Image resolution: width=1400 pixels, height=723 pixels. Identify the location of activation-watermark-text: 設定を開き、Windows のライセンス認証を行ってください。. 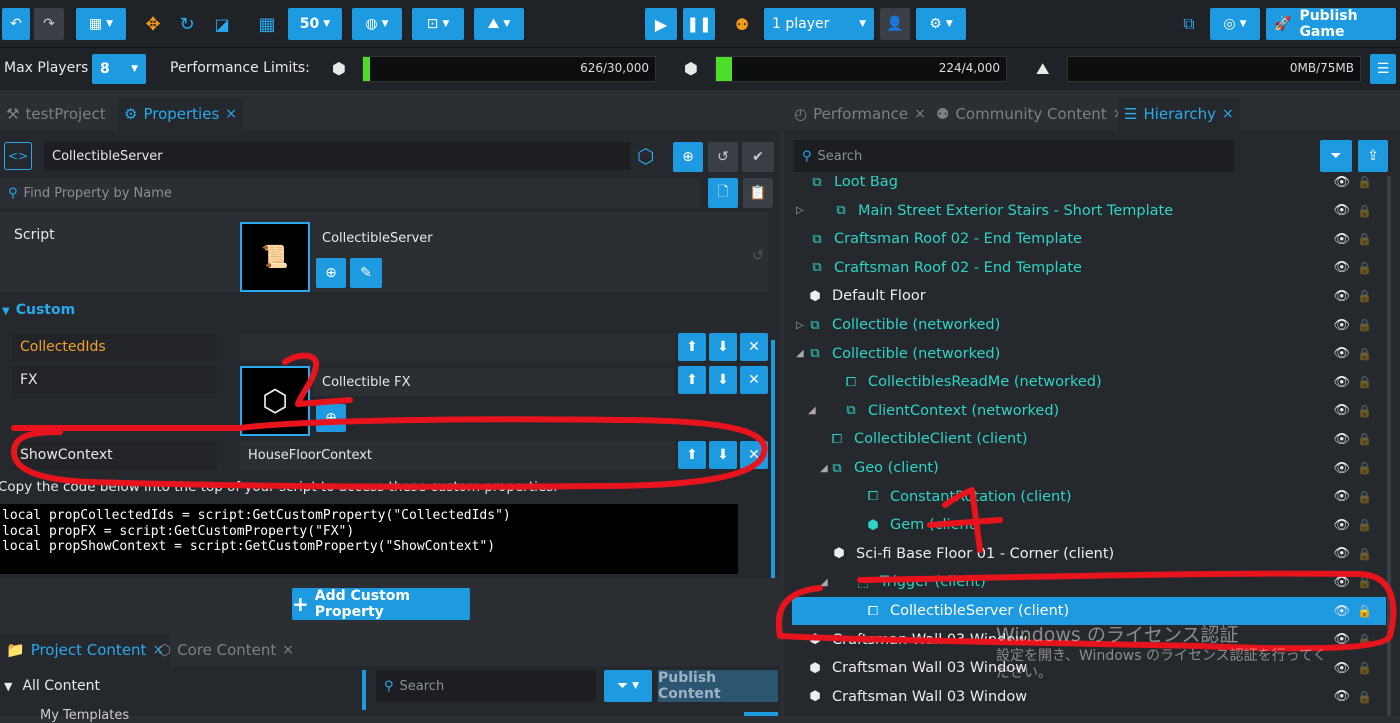
(1161, 664).